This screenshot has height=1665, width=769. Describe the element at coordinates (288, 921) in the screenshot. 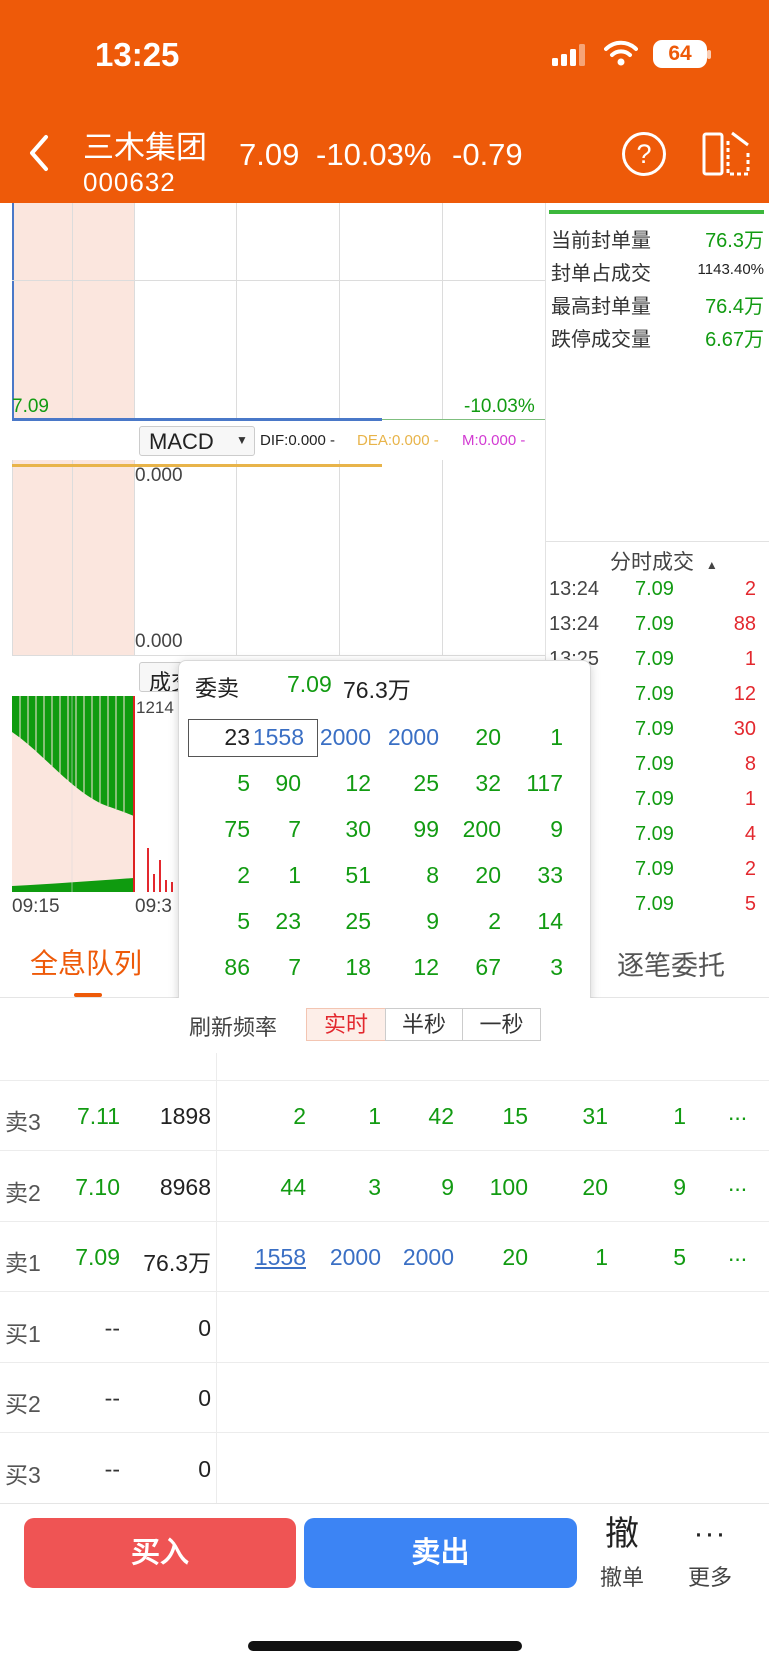

I see `popup-order-cell: 23` at that location.